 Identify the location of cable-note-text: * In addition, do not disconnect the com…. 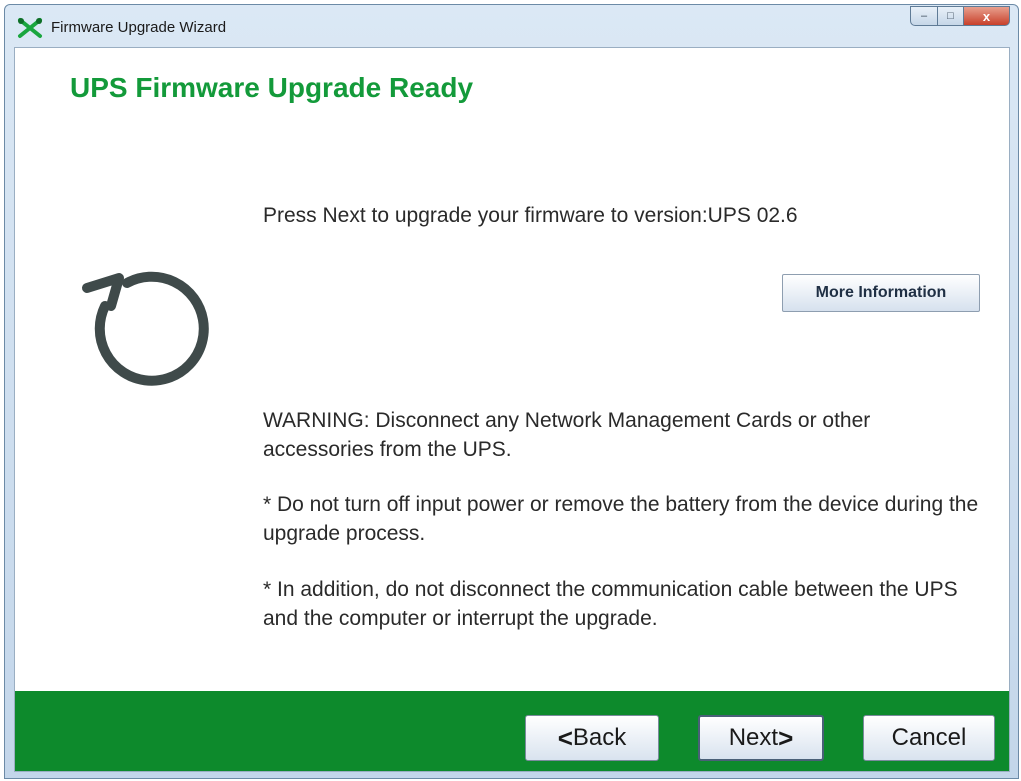
(610, 604).